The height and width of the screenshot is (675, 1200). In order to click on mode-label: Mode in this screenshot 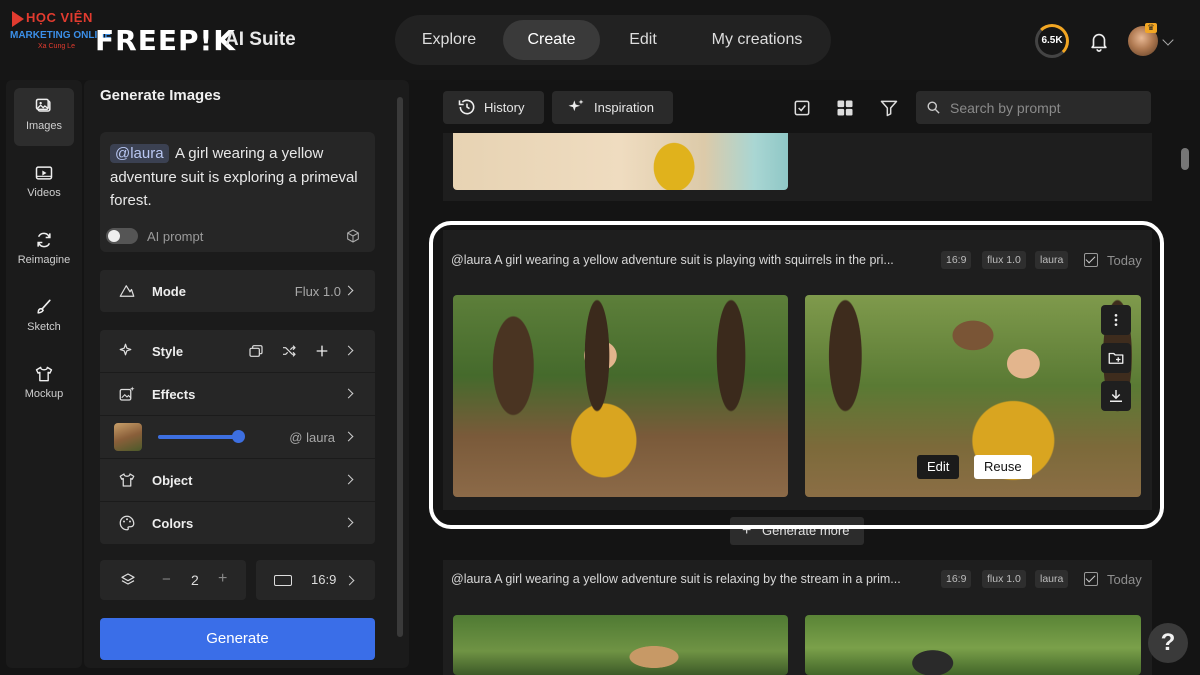, I will do `click(169, 291)`.